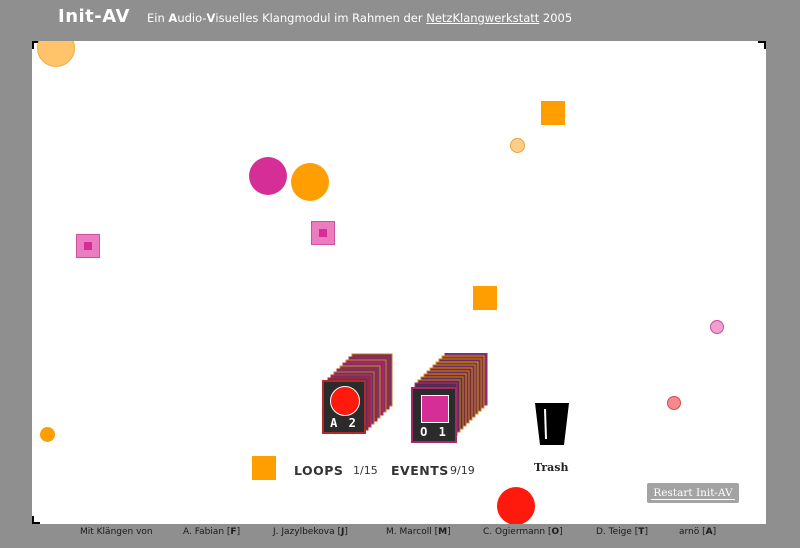  I want to click on sound-circle-red, so click(516, 505).